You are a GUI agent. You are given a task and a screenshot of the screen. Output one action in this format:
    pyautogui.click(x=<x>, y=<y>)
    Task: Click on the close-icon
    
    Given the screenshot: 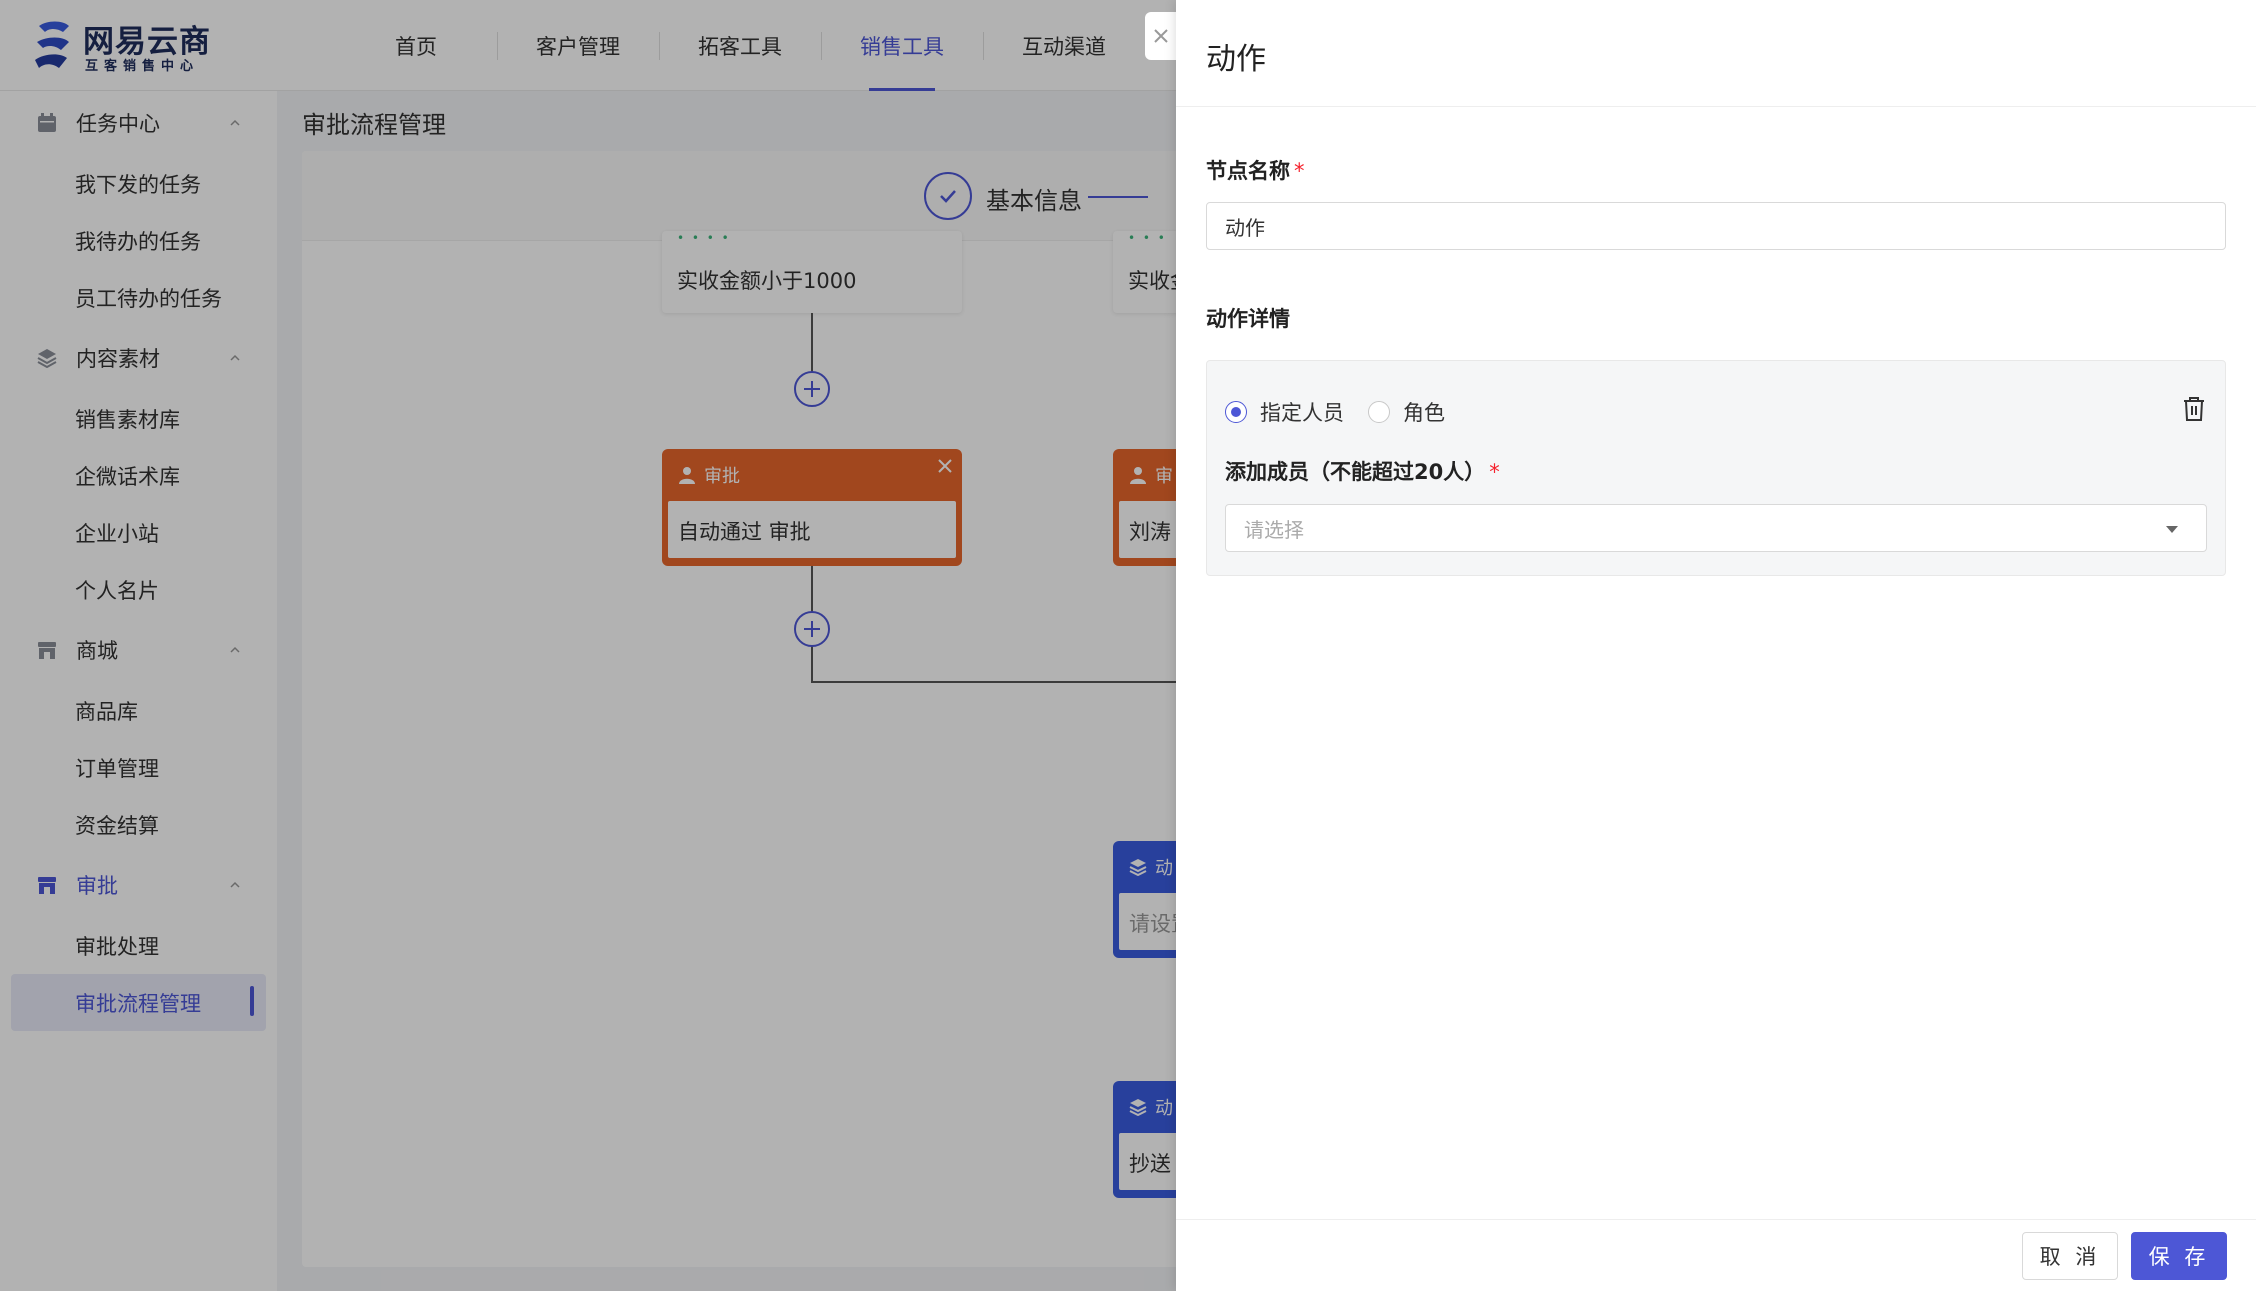 What is the action you would take?
    pyautogui.click(x=1161, y=36)
    